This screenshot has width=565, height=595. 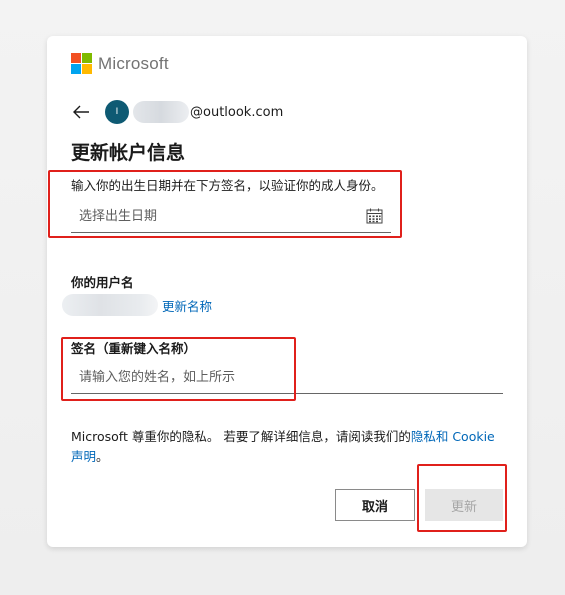 I want to click on cancel-button: 取消, so click(x=375, y=505).